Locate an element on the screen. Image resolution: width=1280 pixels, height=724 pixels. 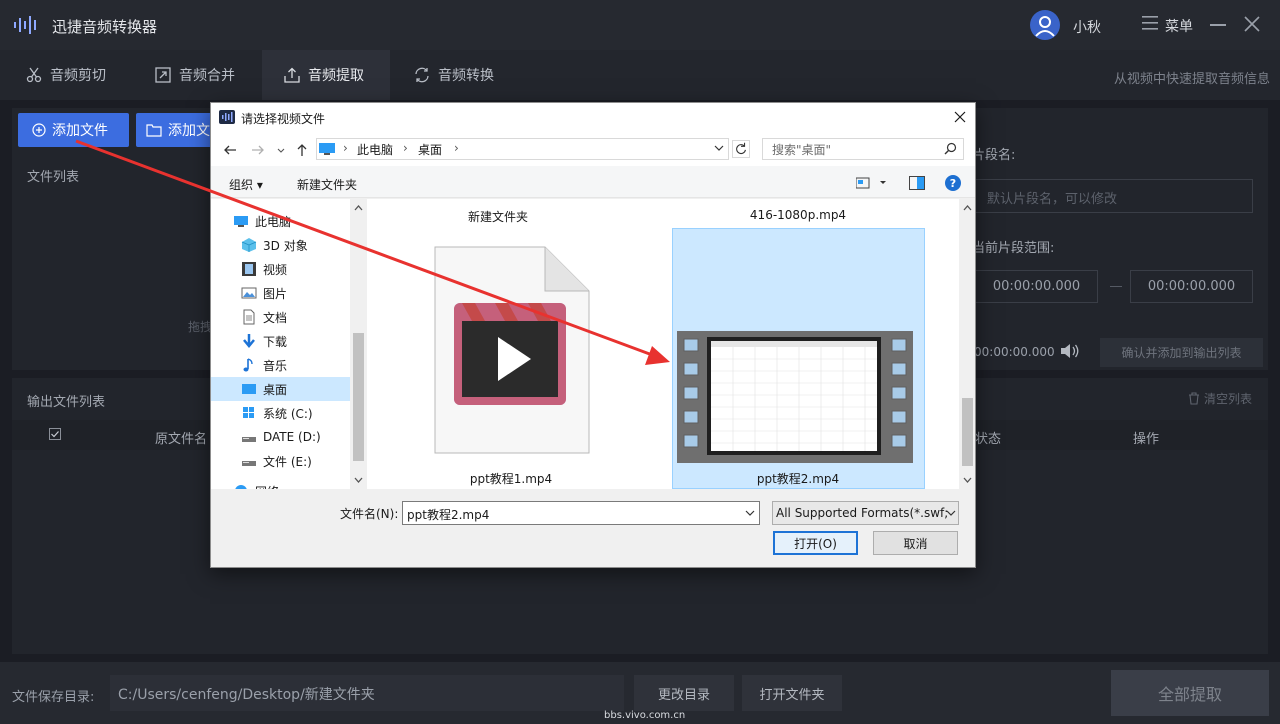
nav-item-drive-c: 系统 (C:) is located at coordinates (280, 413).